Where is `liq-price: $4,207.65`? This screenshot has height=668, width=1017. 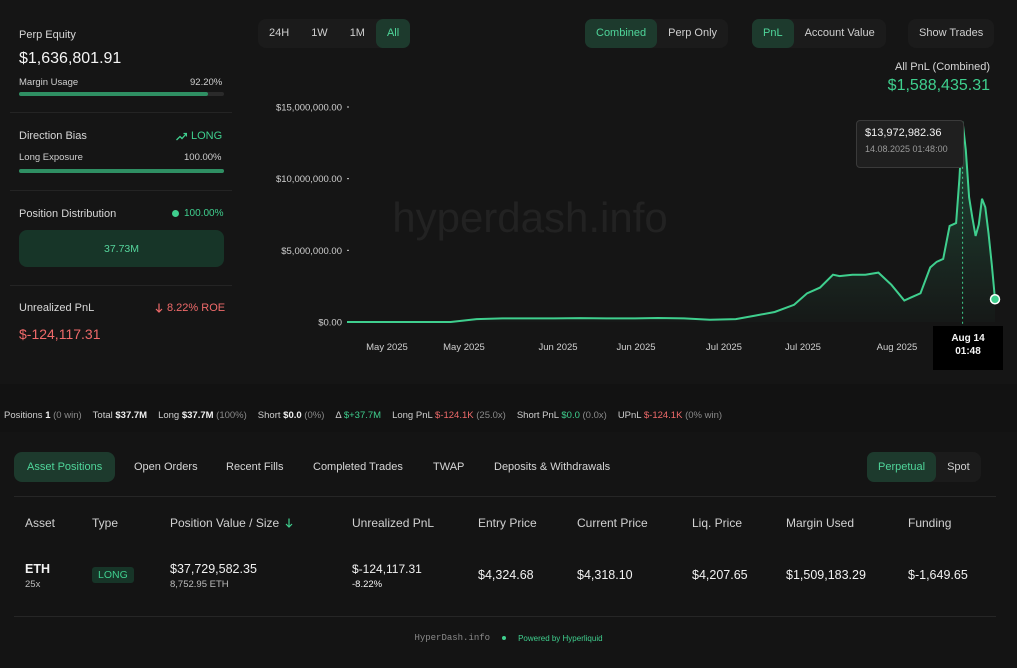
liq-price: $4,207.65 is located at coordinates (720, 575).